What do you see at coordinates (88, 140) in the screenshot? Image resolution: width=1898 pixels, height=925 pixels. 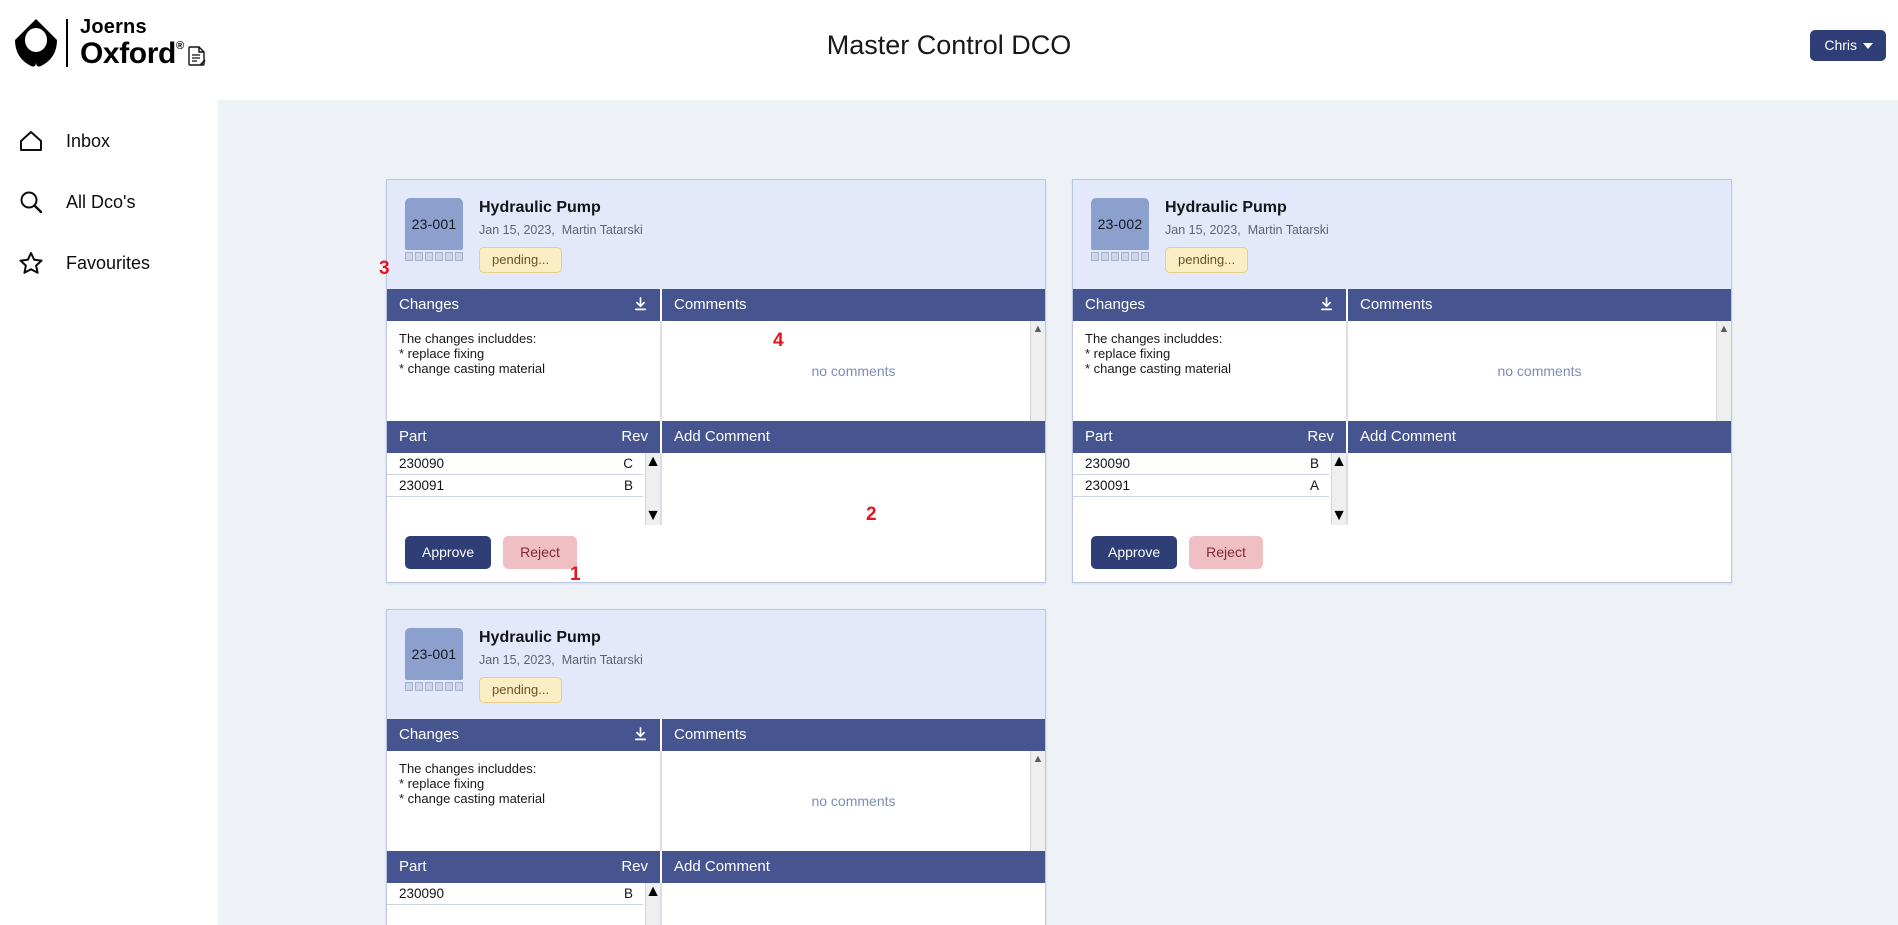 I see `sidebar-item-label: Inbox` at bounding box center [88, 140].